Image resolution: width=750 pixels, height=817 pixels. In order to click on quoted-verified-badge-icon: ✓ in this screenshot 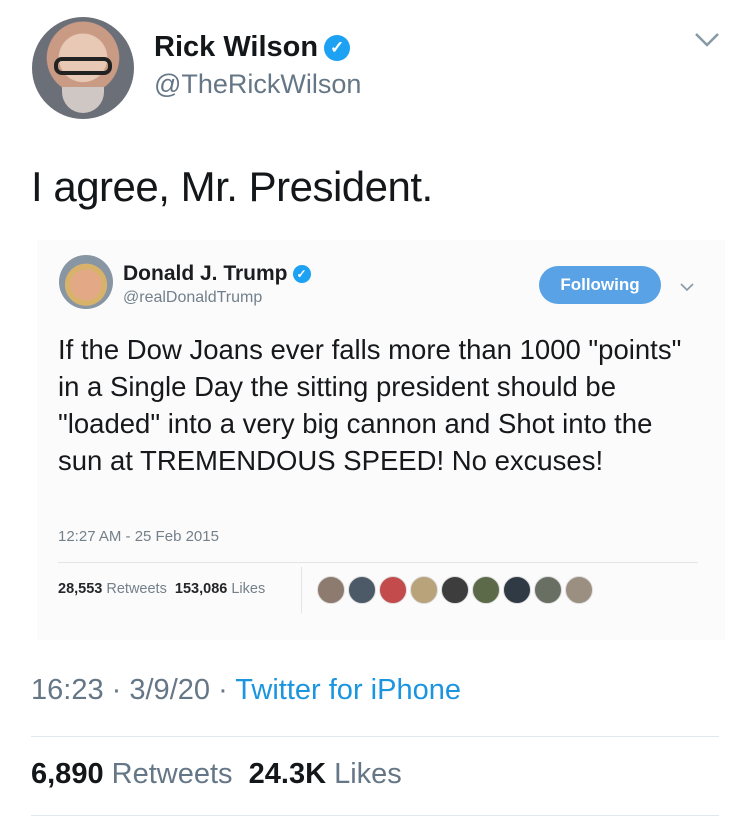, I will do `click(301, 274)`.